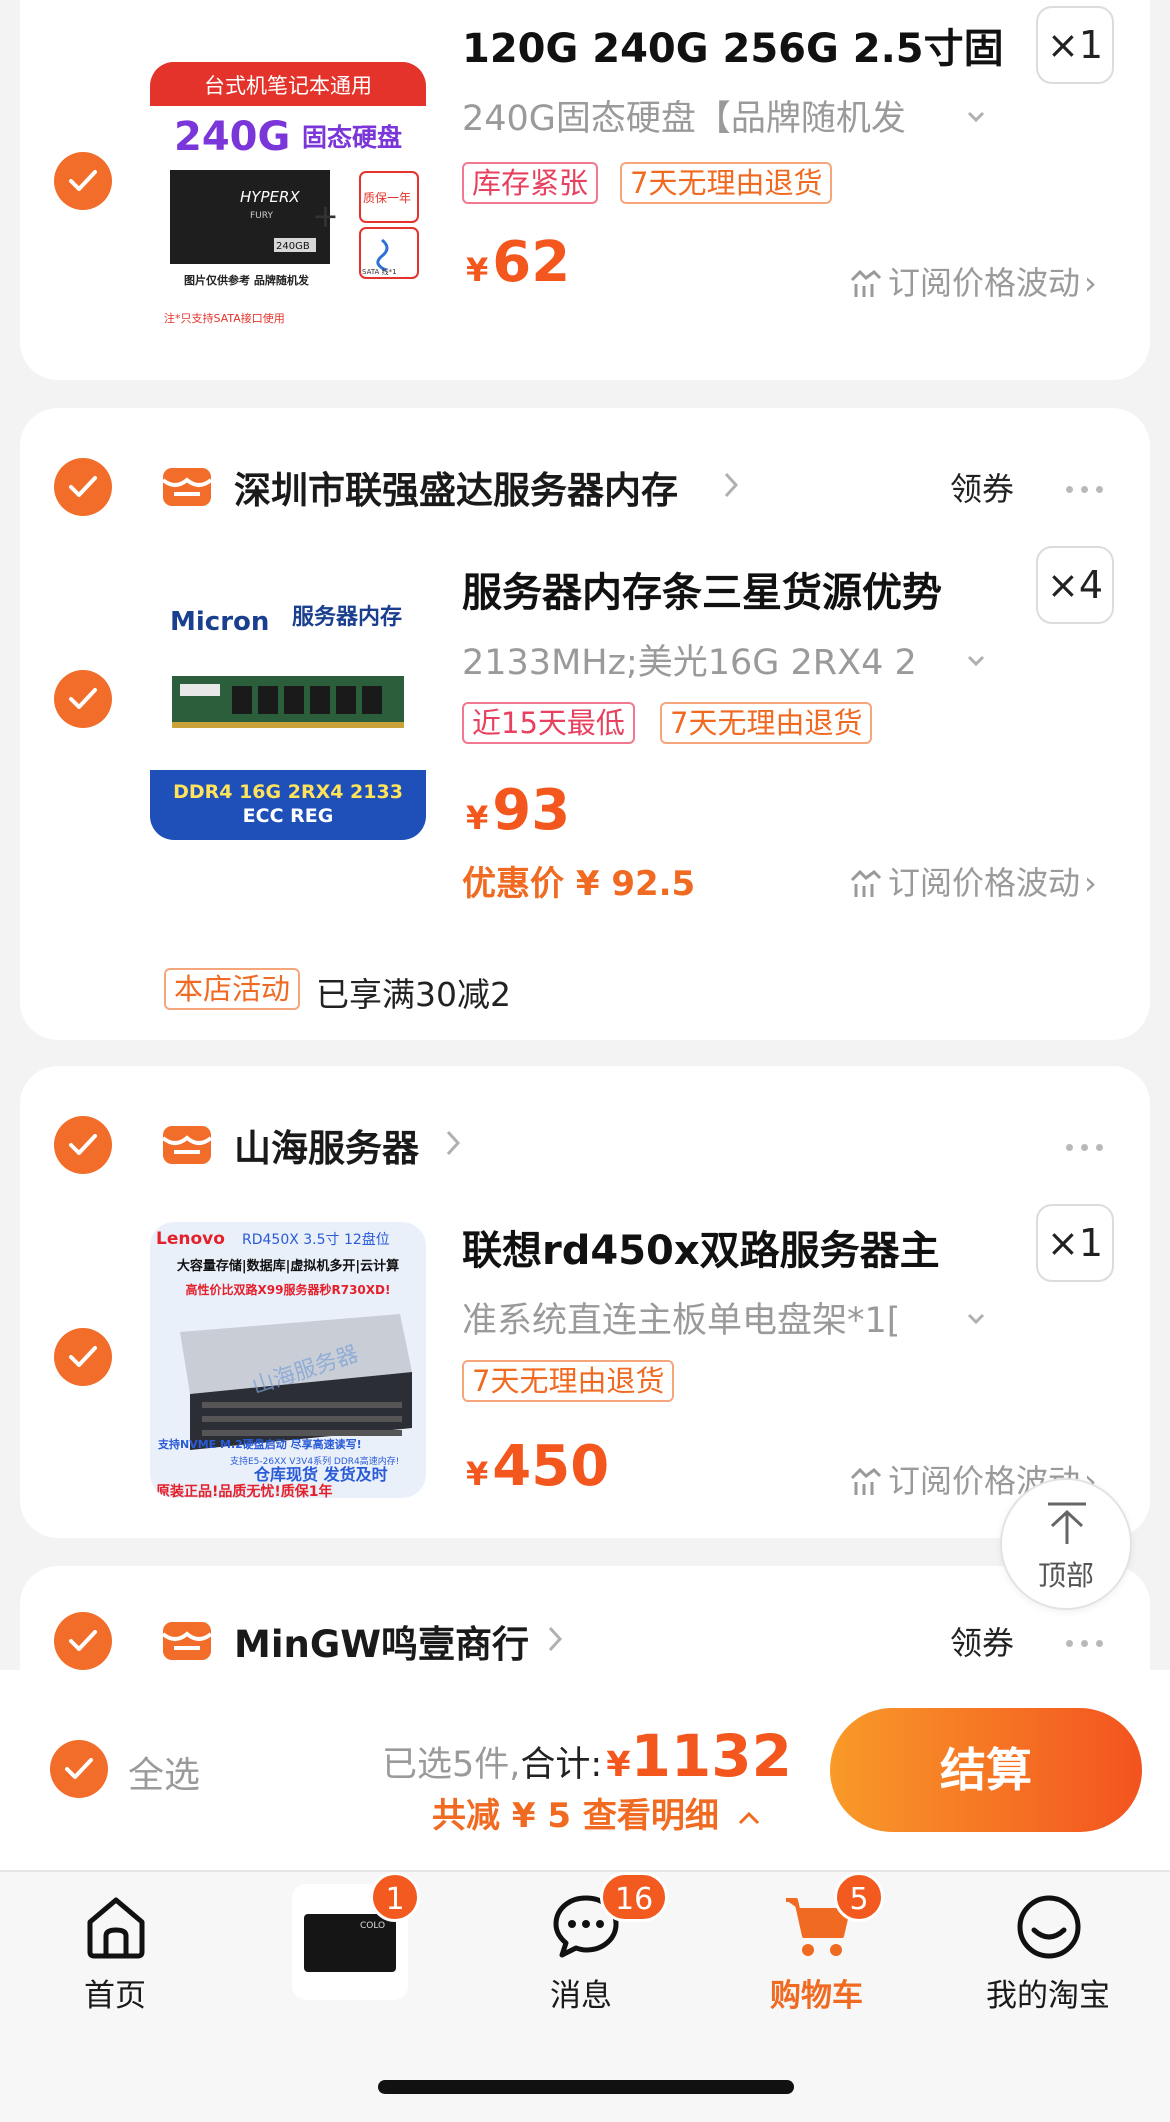 This screenshot has height=2122, width=1170. Describe the element at coordinates (742, 45) in the screenshot. I see `product-title: 120G 240G 256G 2.5寸固` at that location.